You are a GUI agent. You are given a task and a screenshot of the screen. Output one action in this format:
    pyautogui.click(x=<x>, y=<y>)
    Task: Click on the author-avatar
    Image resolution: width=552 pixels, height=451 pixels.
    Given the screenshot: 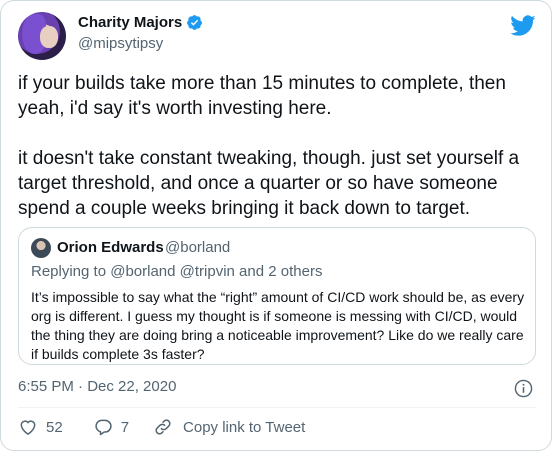 What is the action you would take?
    pyautogui.click(x=42, y=36)
    